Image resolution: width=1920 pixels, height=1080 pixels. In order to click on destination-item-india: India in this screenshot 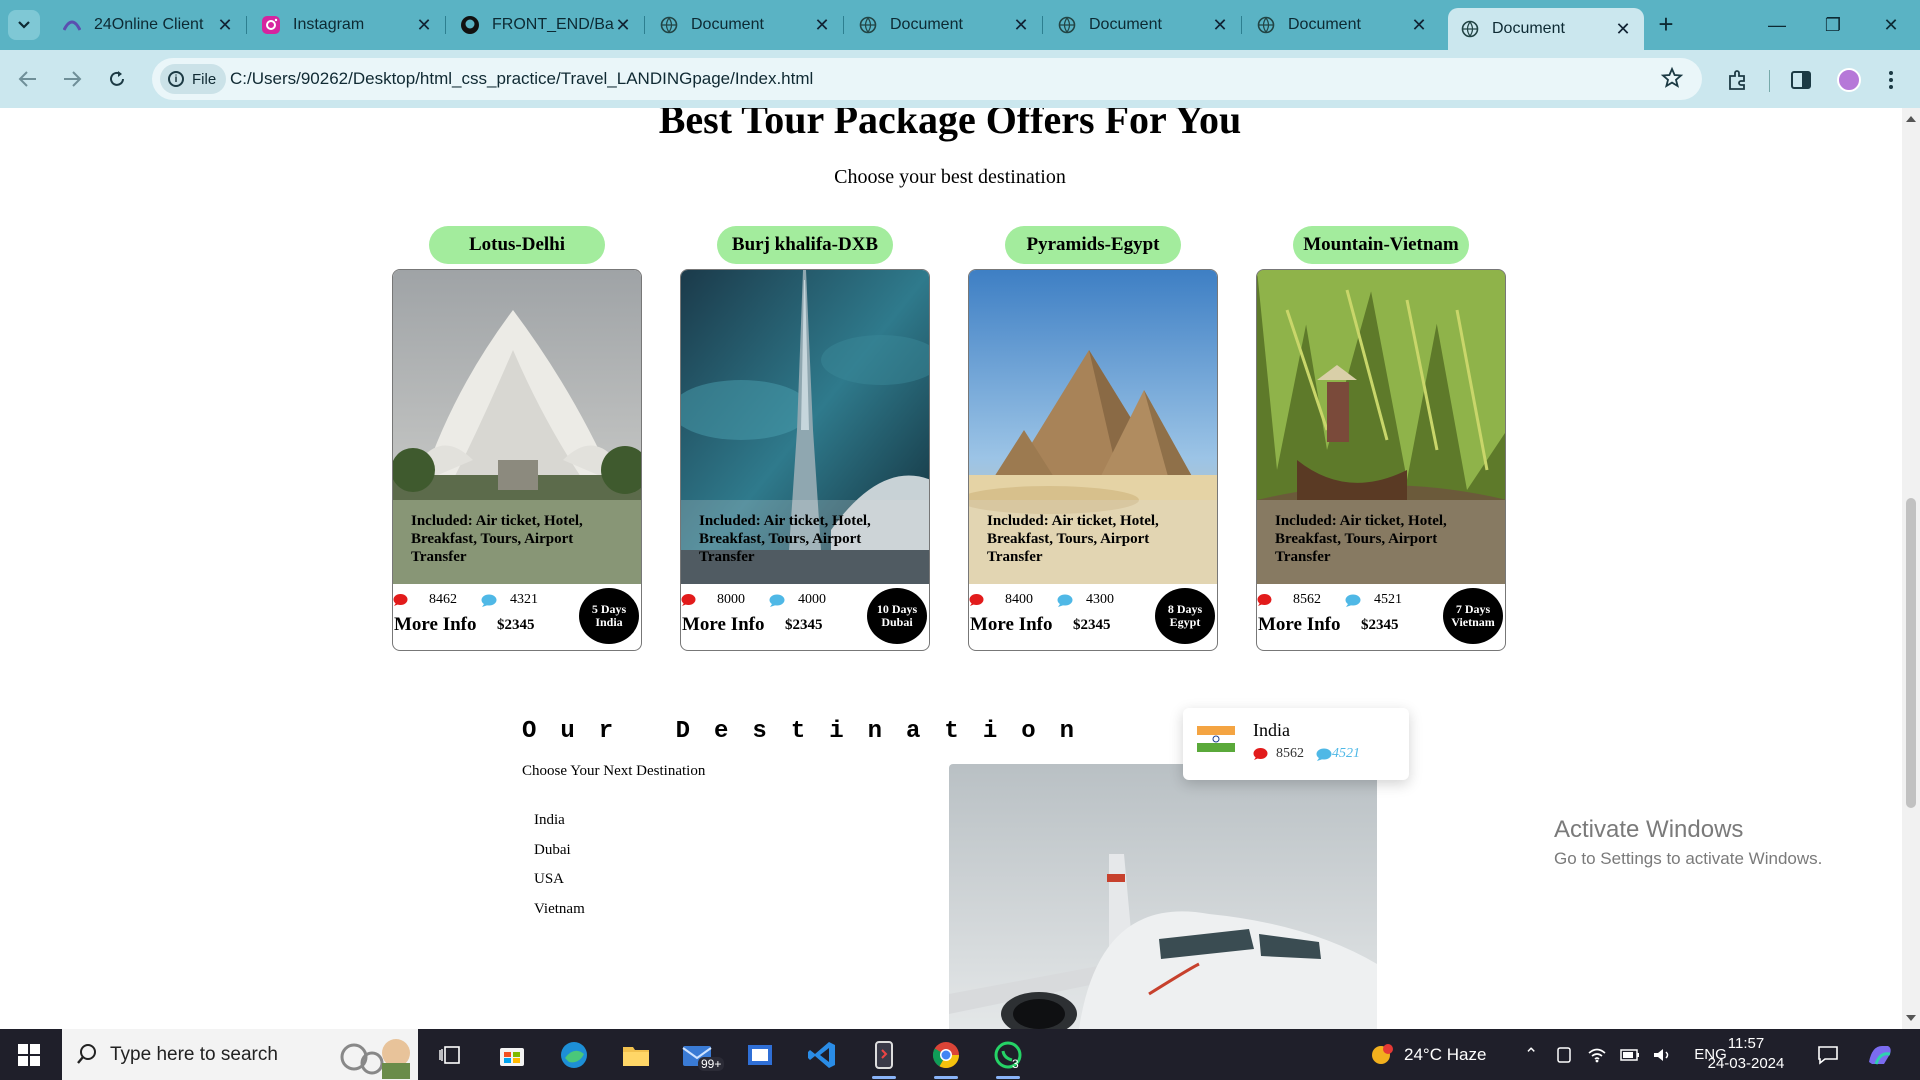, I will do `click(559, 827)`.